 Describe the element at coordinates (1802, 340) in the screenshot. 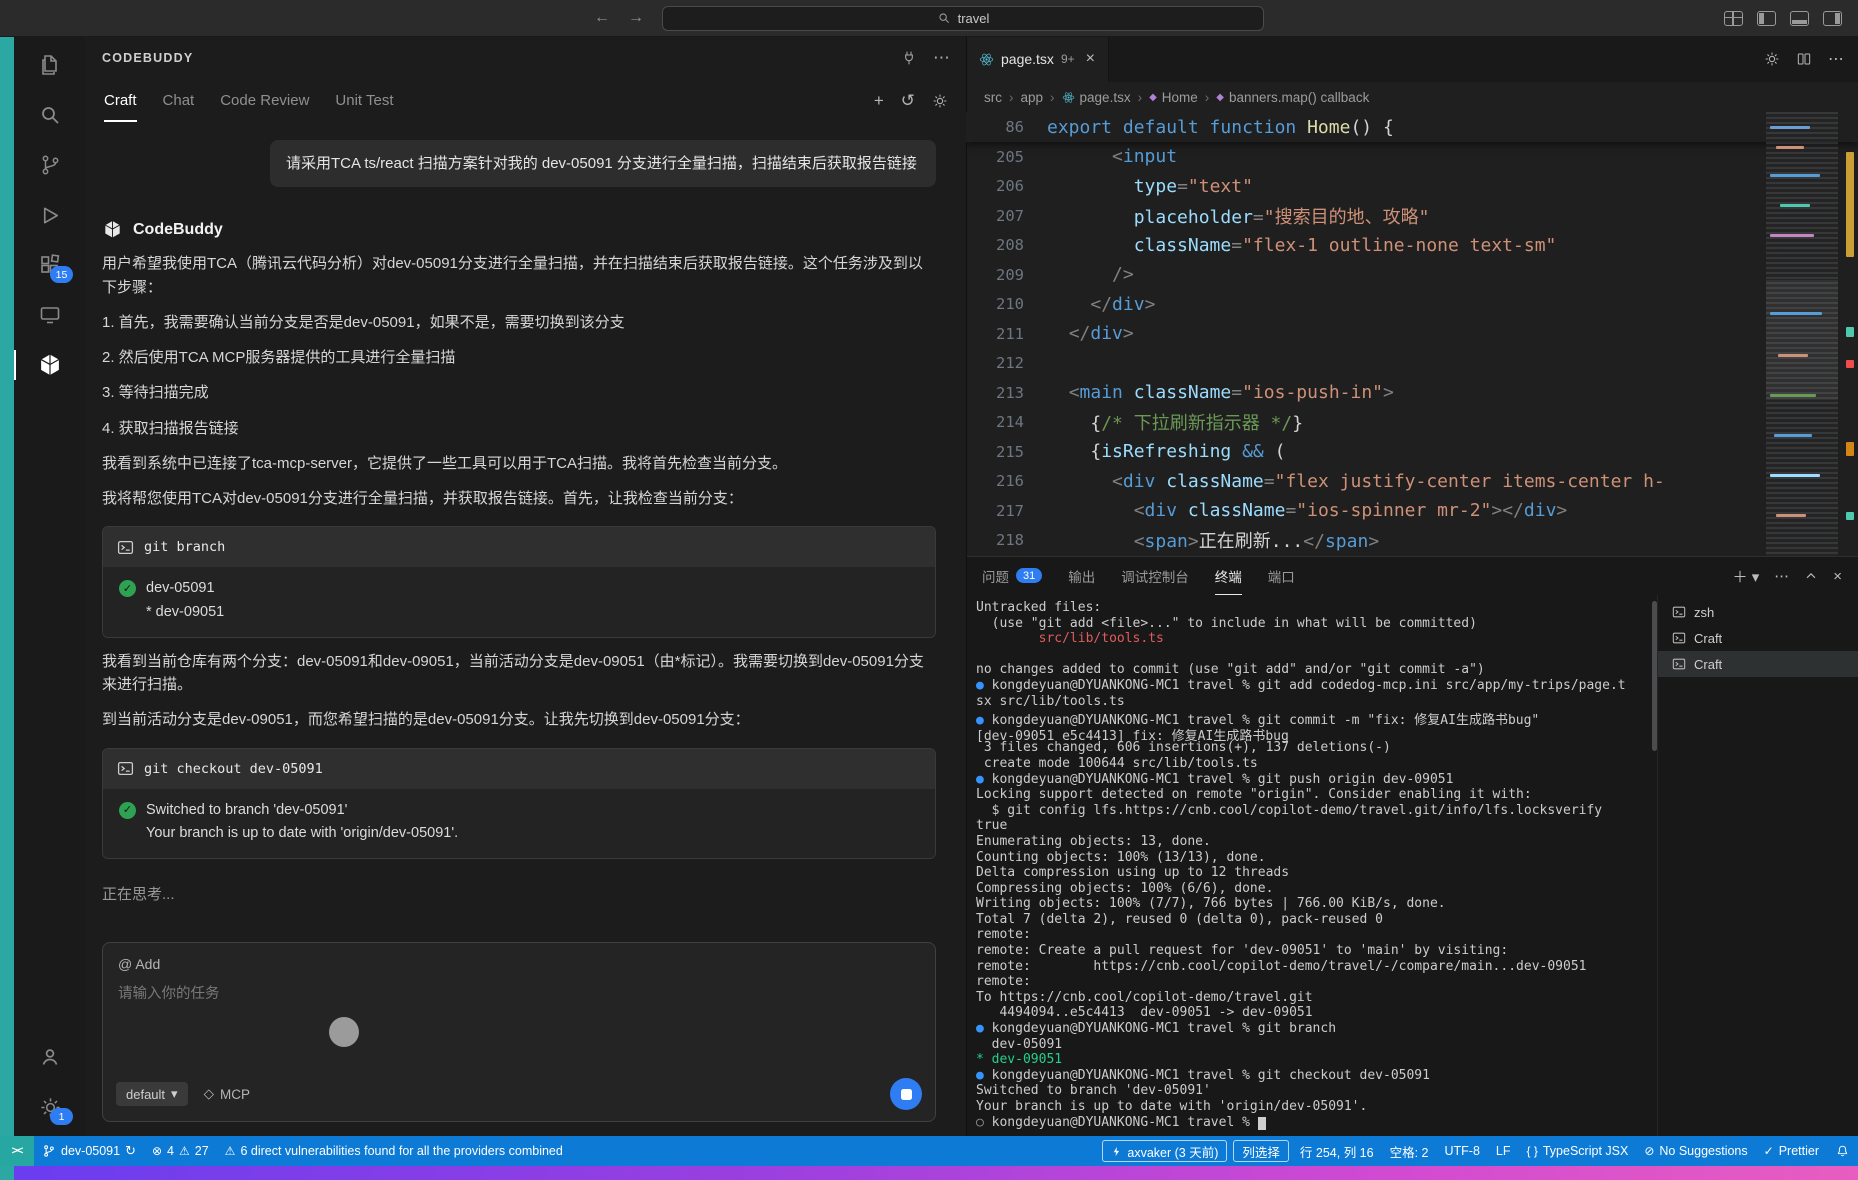

I see `minimap-viewport` at that location.